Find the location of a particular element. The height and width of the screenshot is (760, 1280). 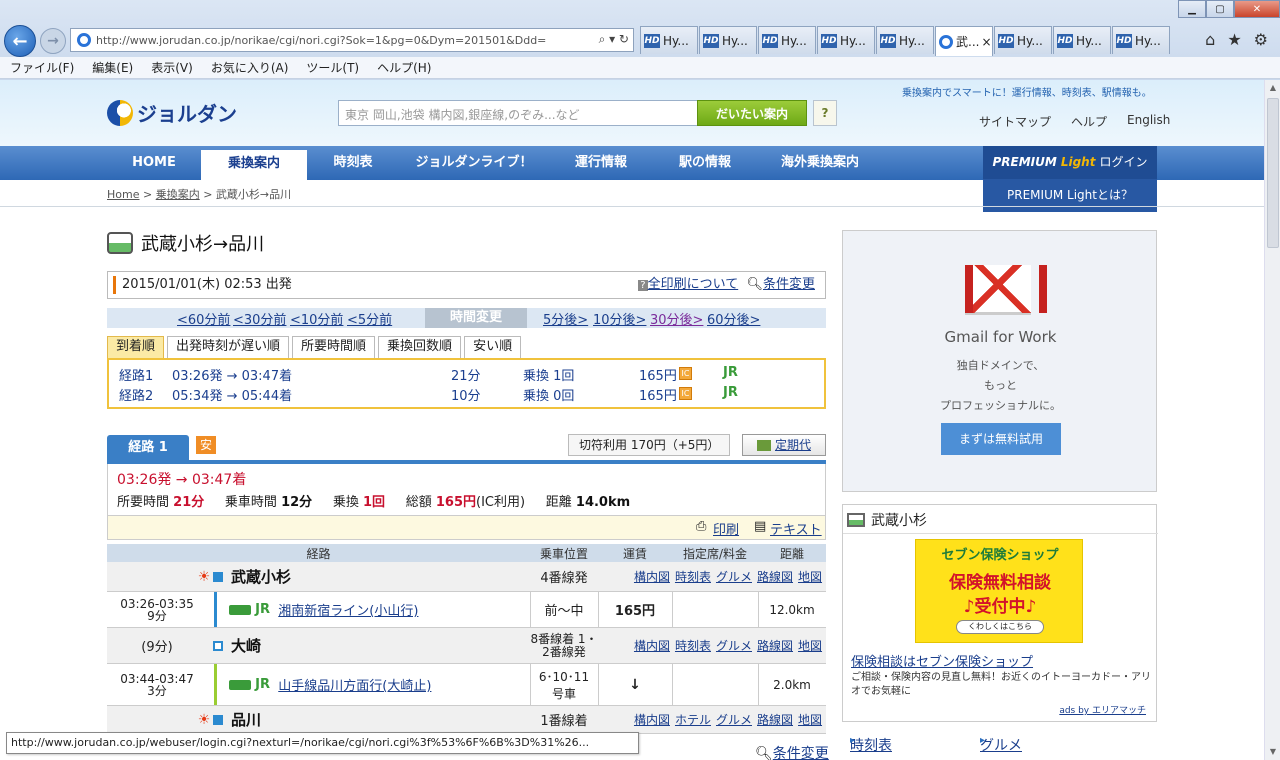

settings-gear-icon: ⚙ is located at coordinates (1261, 39).